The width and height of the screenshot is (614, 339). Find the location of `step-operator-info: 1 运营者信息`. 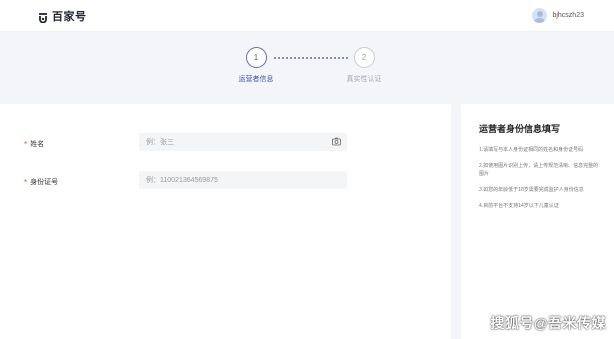

step-operator-info: 1 运营者信息 is located at coordinates (256, 65).